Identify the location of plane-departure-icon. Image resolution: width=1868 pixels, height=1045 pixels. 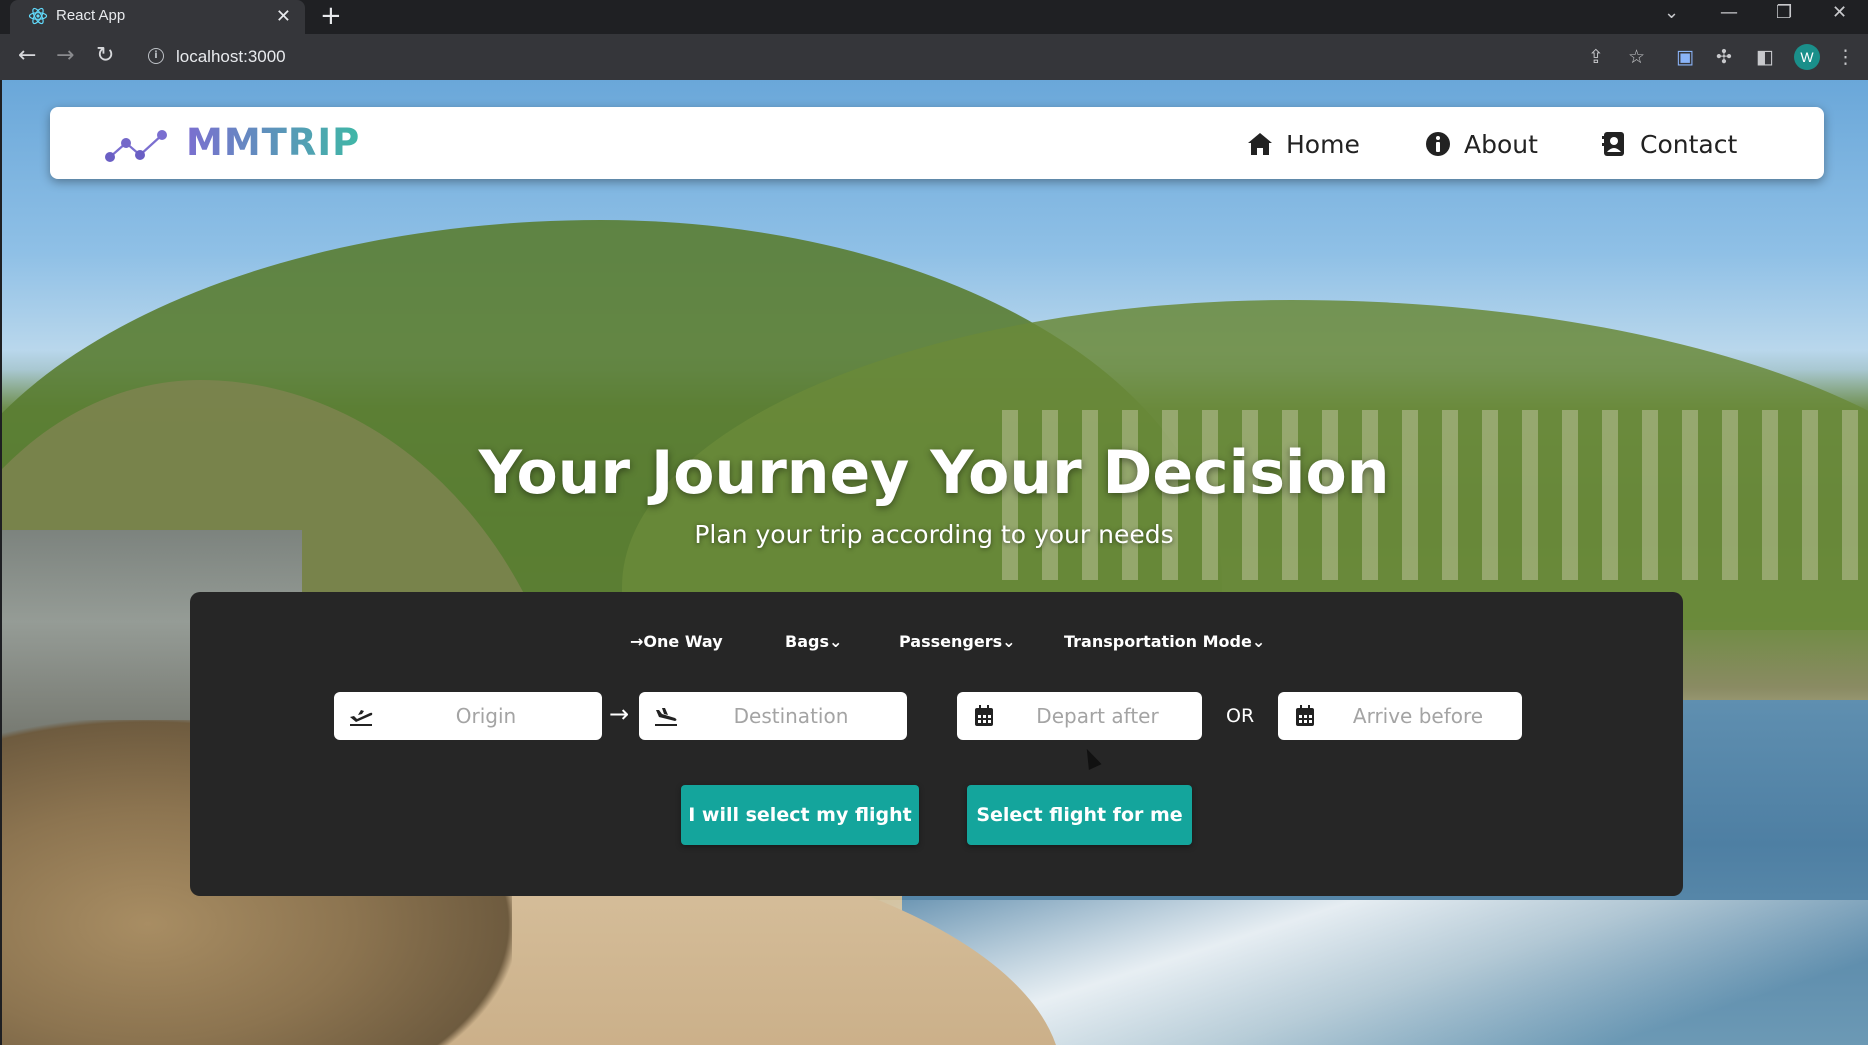
(361, 718).